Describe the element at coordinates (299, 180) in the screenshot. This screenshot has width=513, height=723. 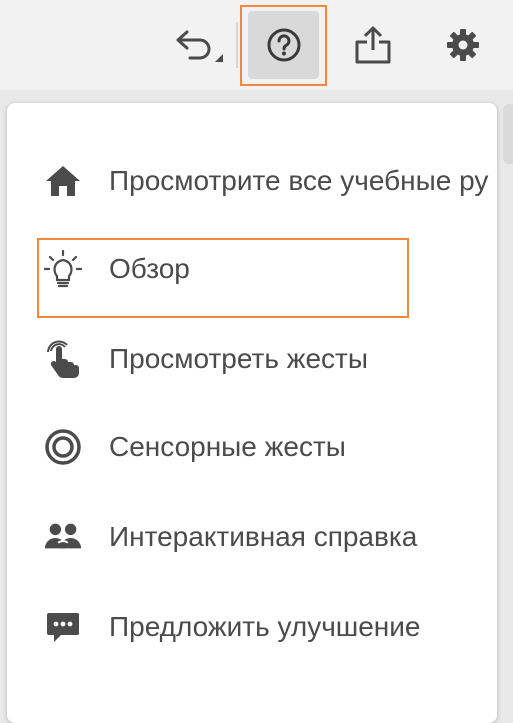
I see `menu-item-label: Просмотрите все учебные ру` at that location.